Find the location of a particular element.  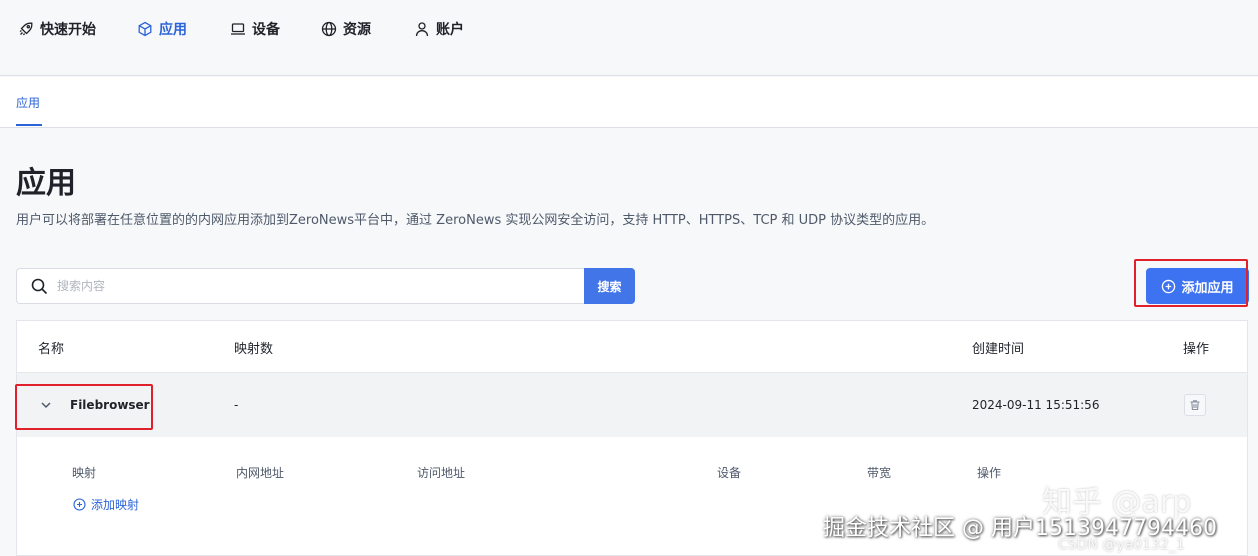

nav-label-quickstart: 快速开始 is located at coordinates (68, 30).